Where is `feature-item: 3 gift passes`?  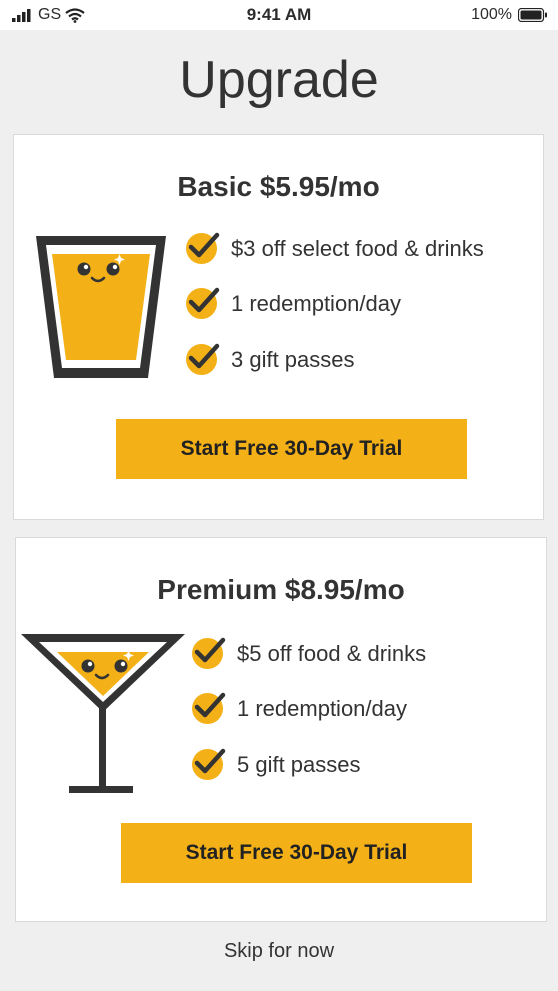
feature-item: 3 gift passes is located at coordinates (270, 359).